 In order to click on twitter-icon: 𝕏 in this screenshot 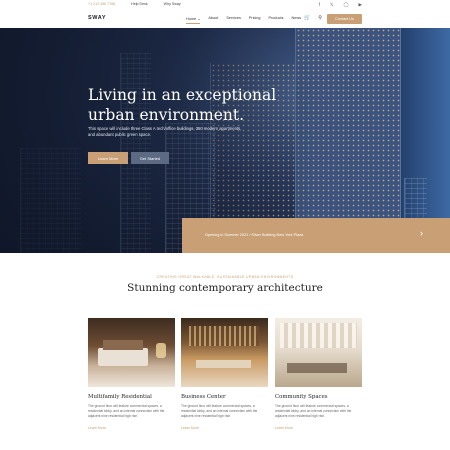, I will do `click(332, 5)`.